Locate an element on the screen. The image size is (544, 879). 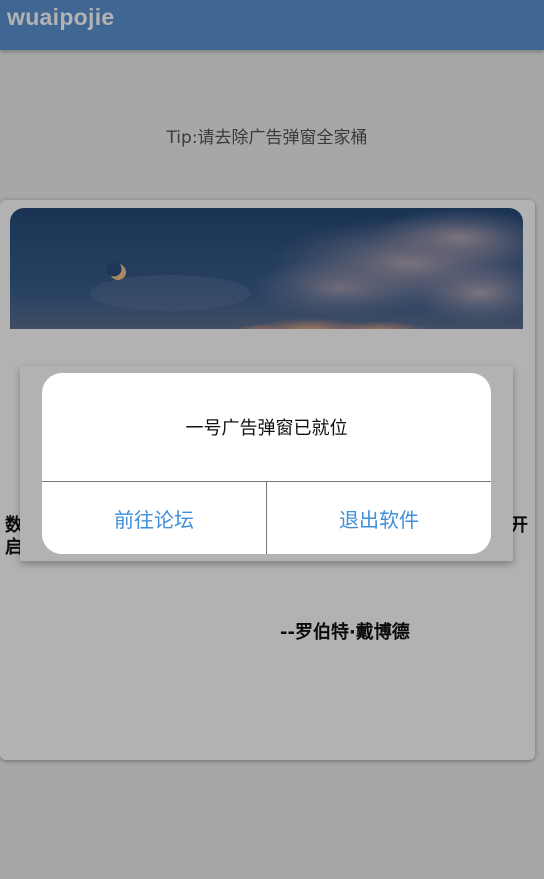
dialog-message: 一号广告弹窗已就位 is located at coordinates (266, 428).